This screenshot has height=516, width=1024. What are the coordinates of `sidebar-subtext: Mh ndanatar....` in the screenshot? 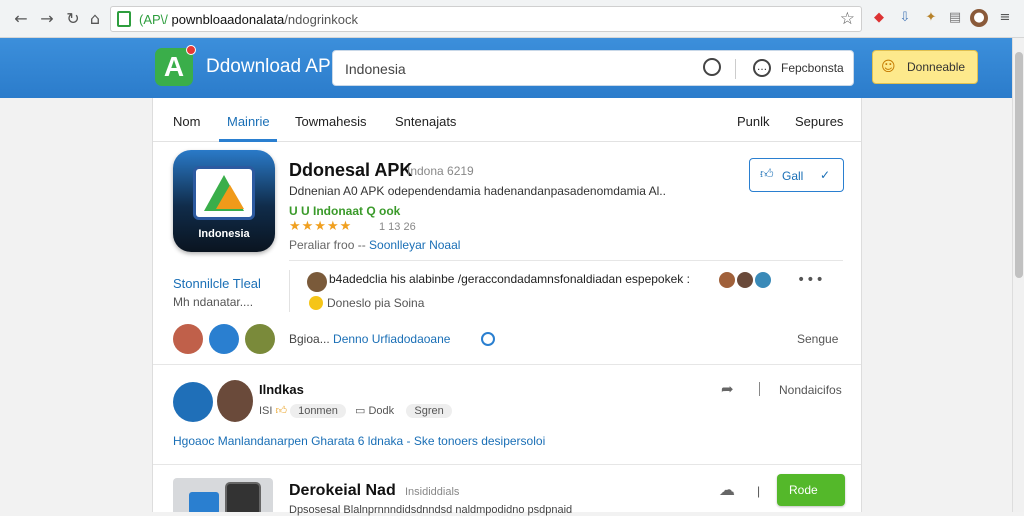 It's located at (213, 302).